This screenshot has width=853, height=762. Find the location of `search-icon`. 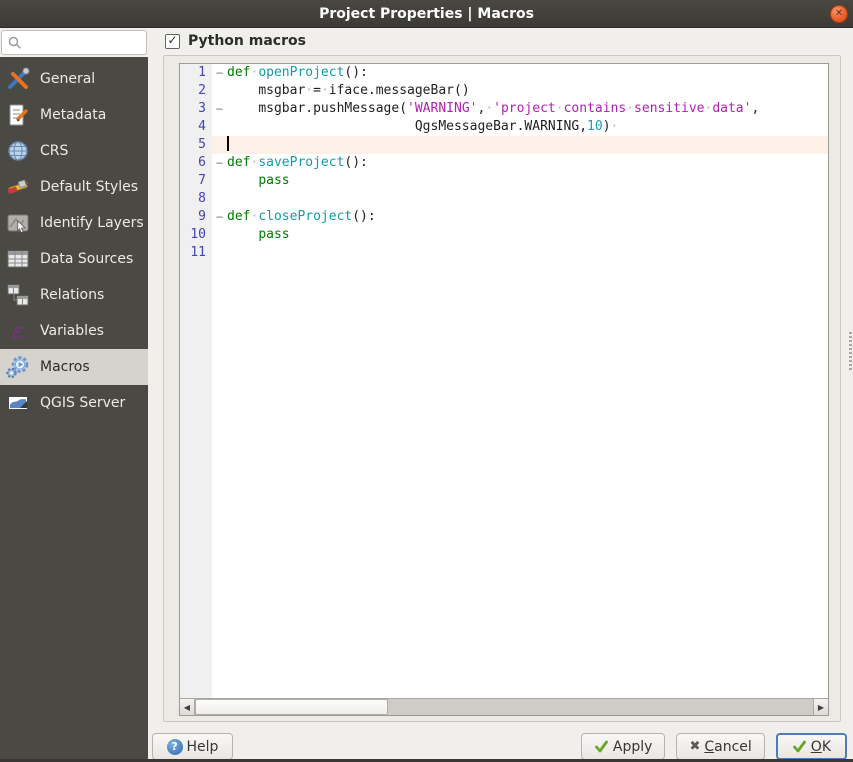

search-icon is located at coordinates (14, 42).